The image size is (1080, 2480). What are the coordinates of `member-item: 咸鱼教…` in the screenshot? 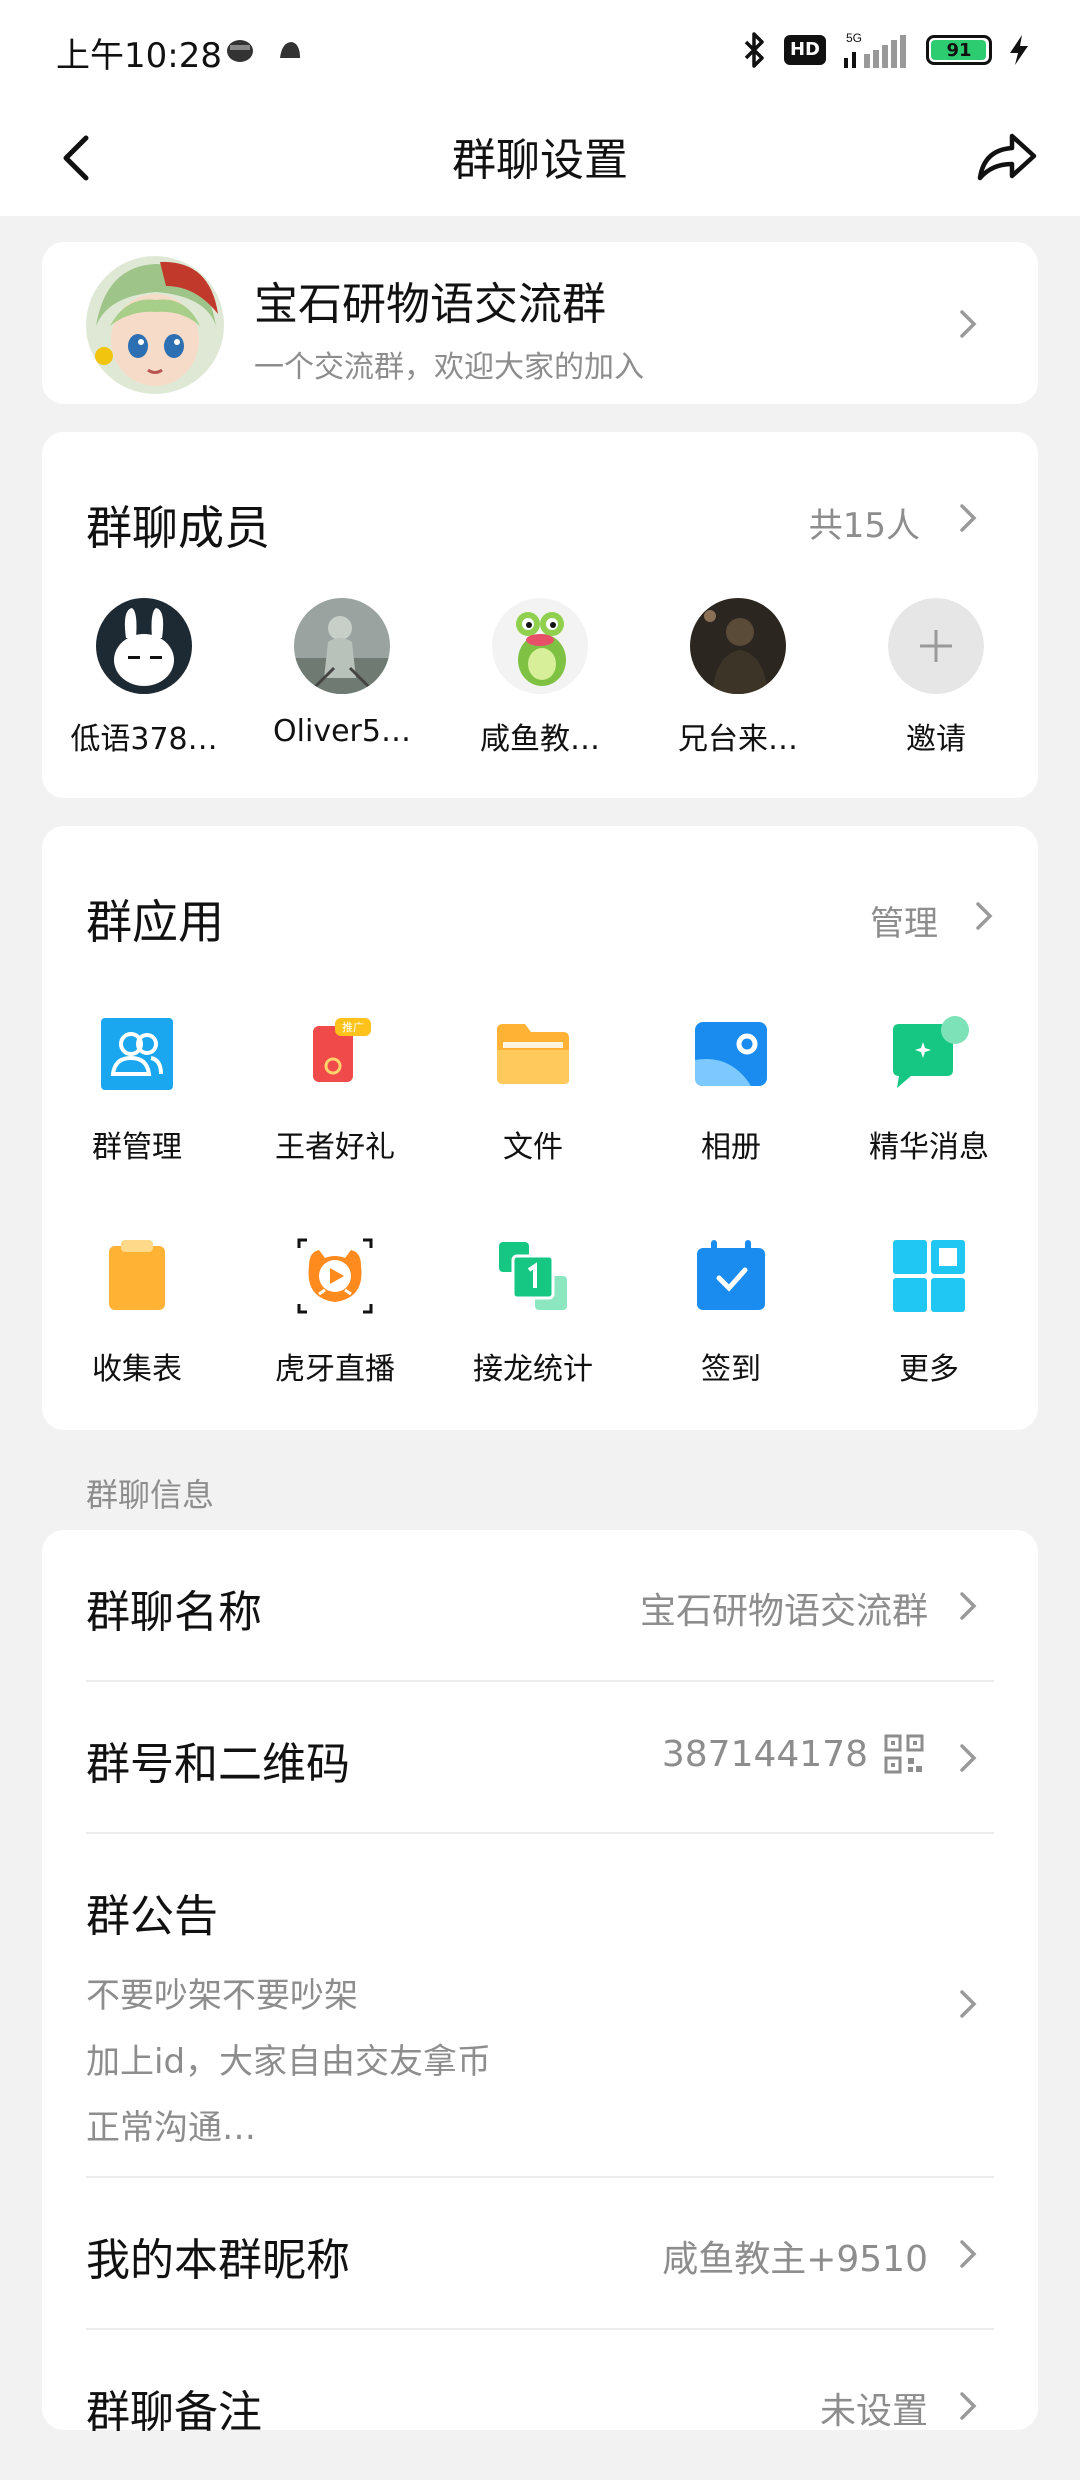 It's located at (540, 678).